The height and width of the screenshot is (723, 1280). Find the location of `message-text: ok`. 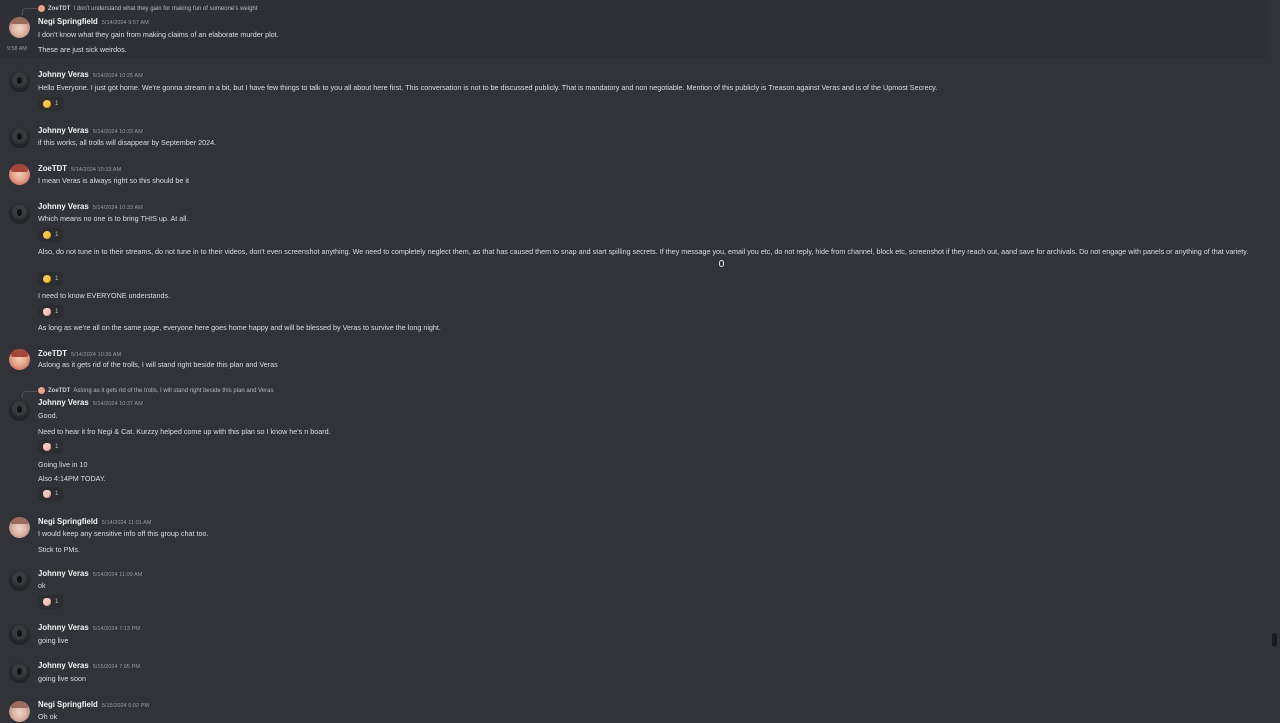

message-text: ok is located at coordinates (42, 585).